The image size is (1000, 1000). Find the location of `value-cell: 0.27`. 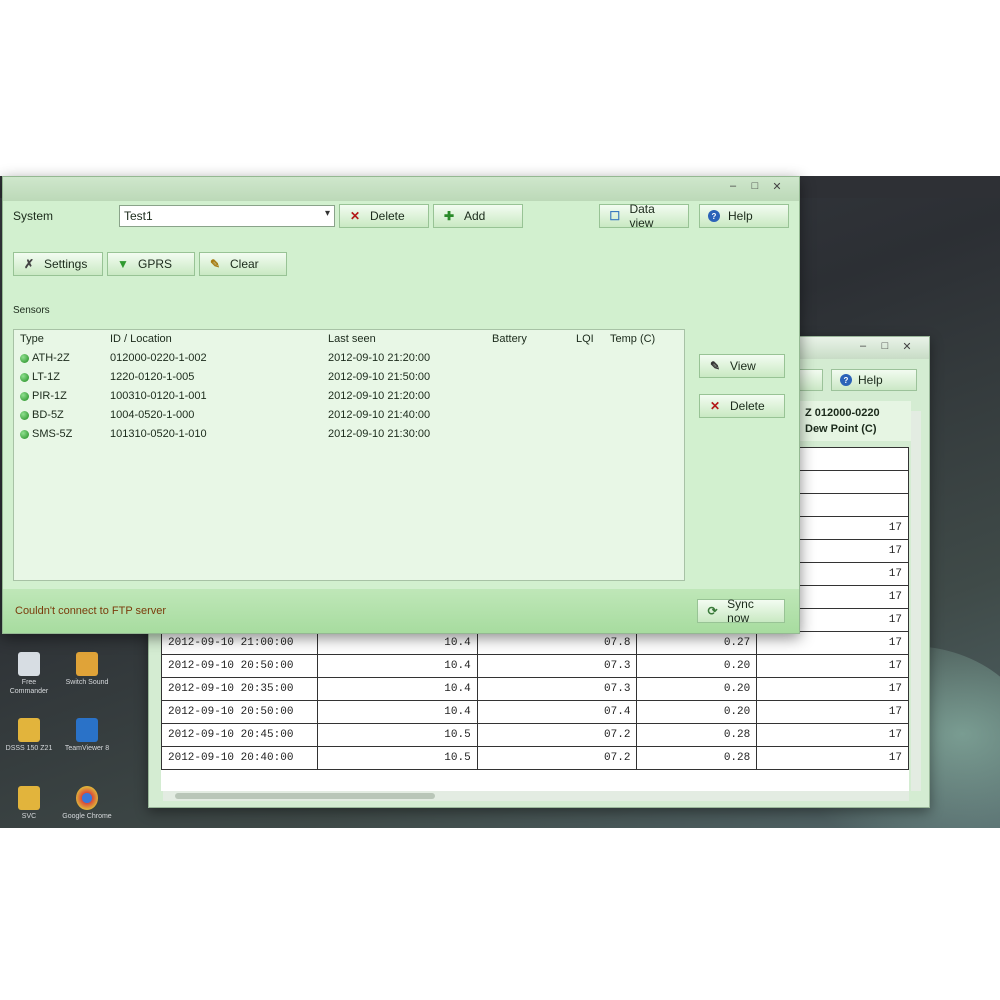

value-cell: 0.27 is located at coordinates (697, 643).